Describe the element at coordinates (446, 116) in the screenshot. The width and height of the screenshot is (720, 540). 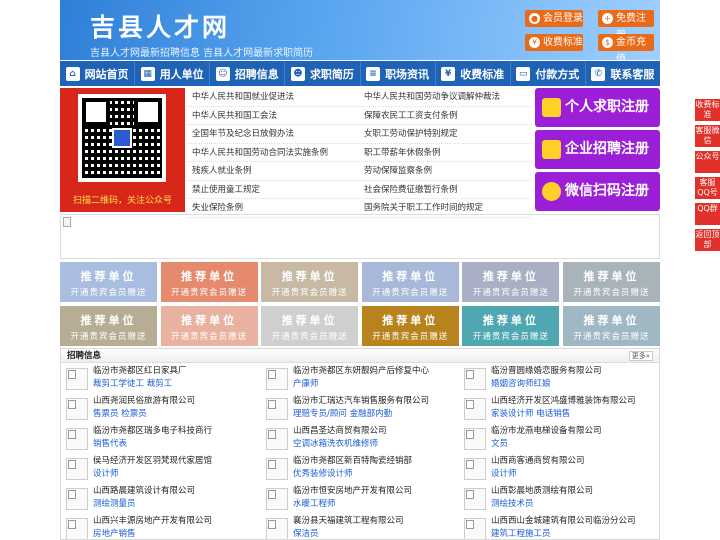
I see `law-link: 保障农民工工资支付条例` at that location.